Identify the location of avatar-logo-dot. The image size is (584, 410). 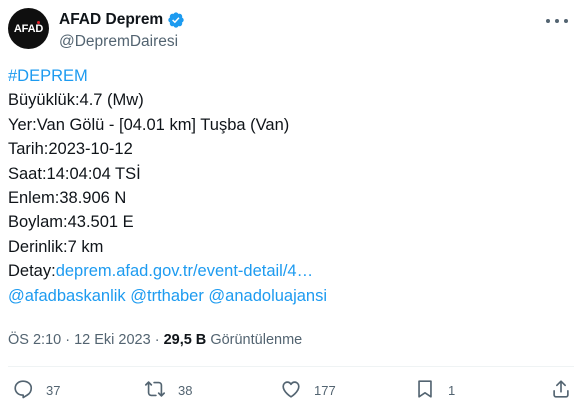
(38, 22).